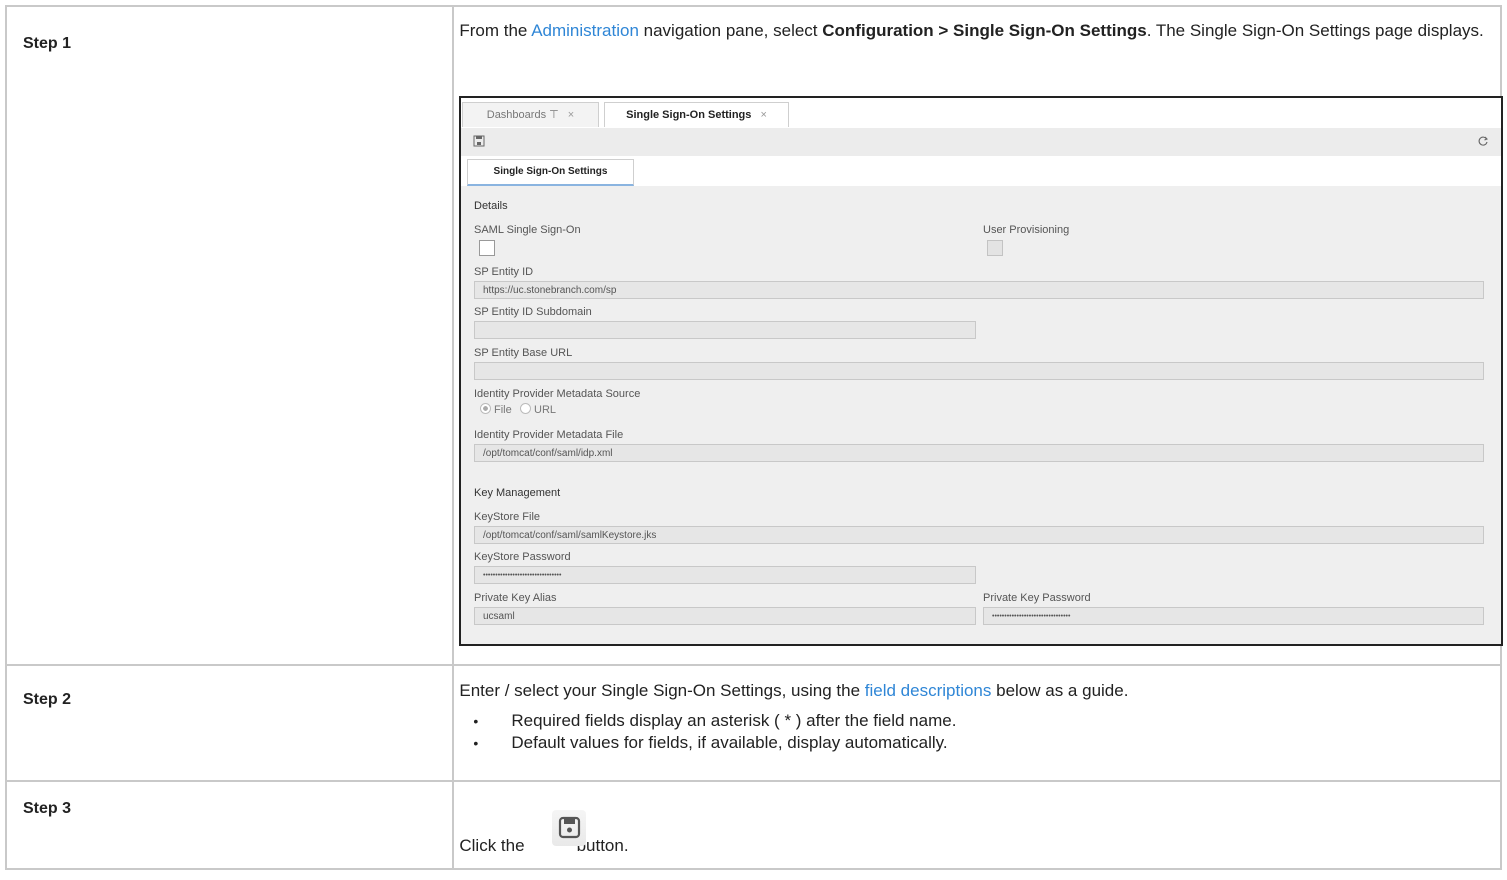 The image size is (1507, 880). I want to click on step-label: Step 2, so click(47, 699).